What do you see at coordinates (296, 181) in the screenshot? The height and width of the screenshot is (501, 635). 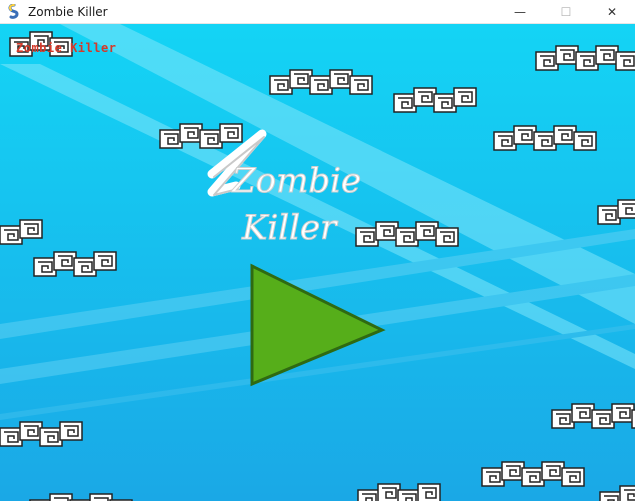 I see `logo-line1: Zombie` at bounding box center [296, 181].